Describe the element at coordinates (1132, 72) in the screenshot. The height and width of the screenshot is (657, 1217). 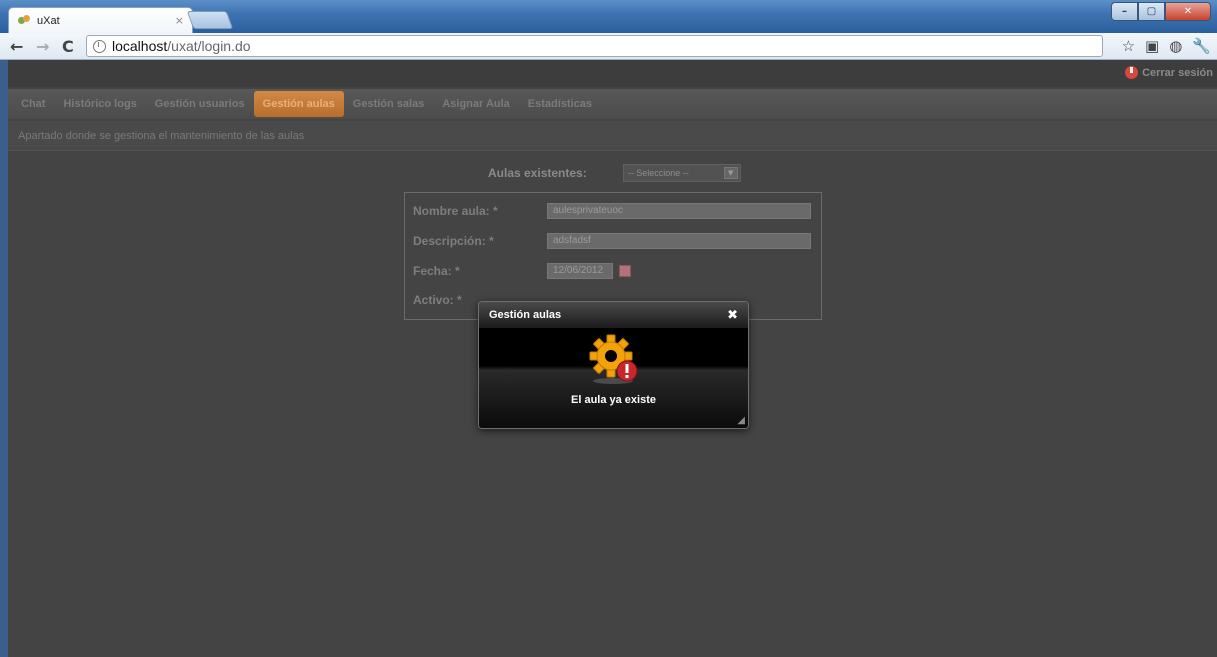
I see `power-icon` at that location.